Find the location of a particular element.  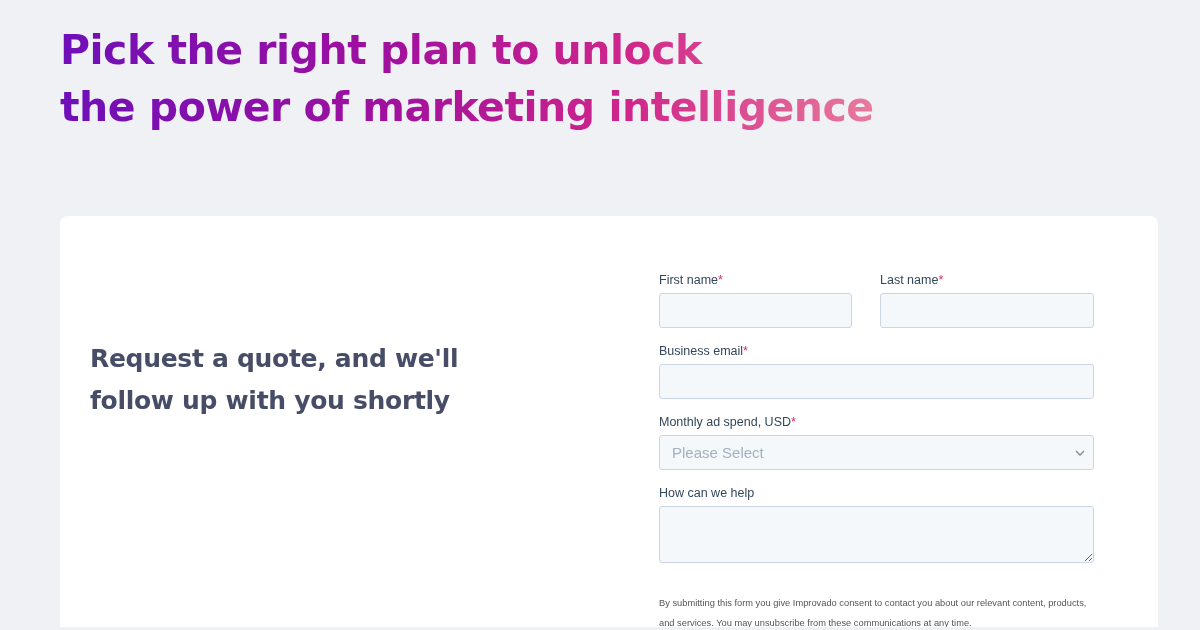

field-label: First name* is located at coordinates (691, 280).